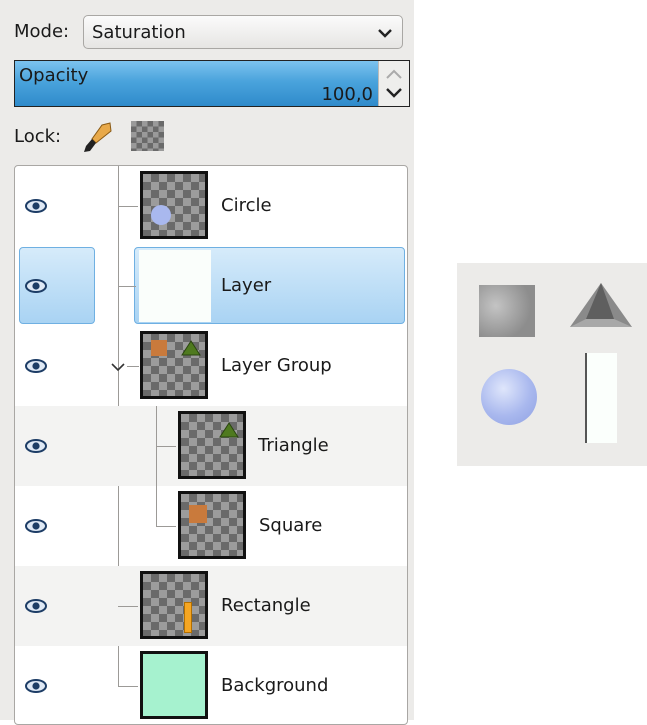 The height and width of the screenshot is (725, 647). What do you see at coordinates (507, 311) in the screenshot?
I see `texture-swatch` at bounding box center [507, 311].